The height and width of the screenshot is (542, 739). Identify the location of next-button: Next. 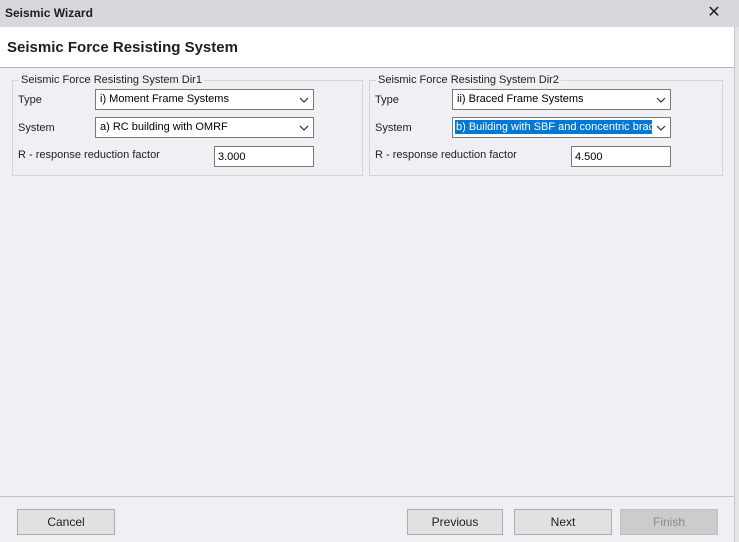
(563, 522).